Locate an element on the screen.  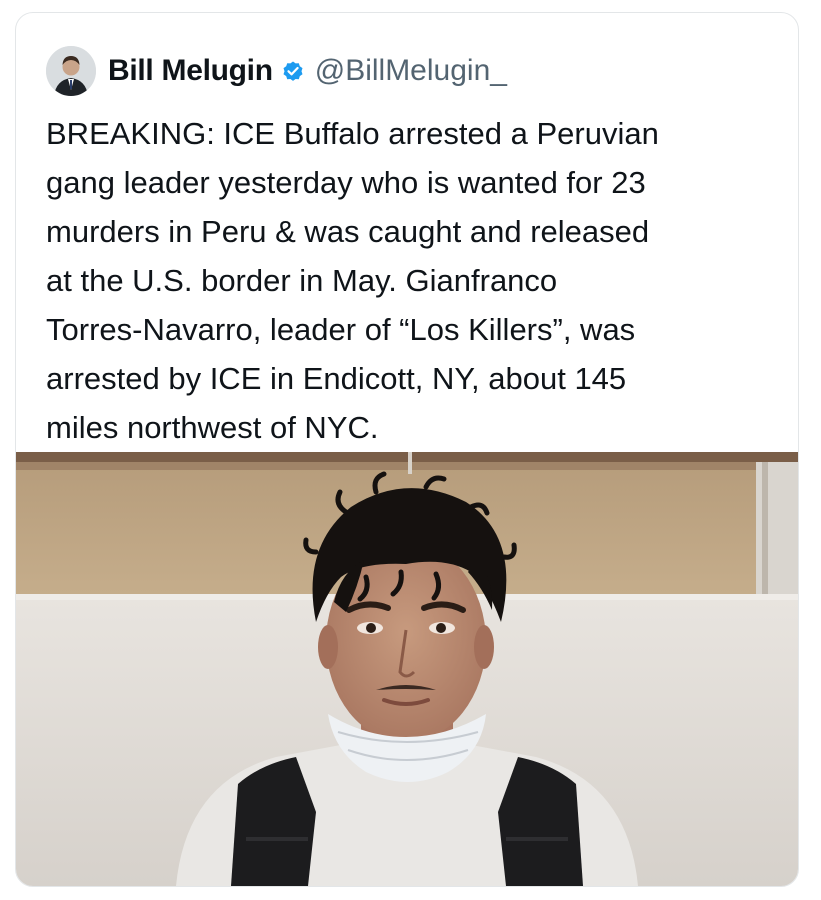
verified-badge-icon is located at coordinates (293, 71).